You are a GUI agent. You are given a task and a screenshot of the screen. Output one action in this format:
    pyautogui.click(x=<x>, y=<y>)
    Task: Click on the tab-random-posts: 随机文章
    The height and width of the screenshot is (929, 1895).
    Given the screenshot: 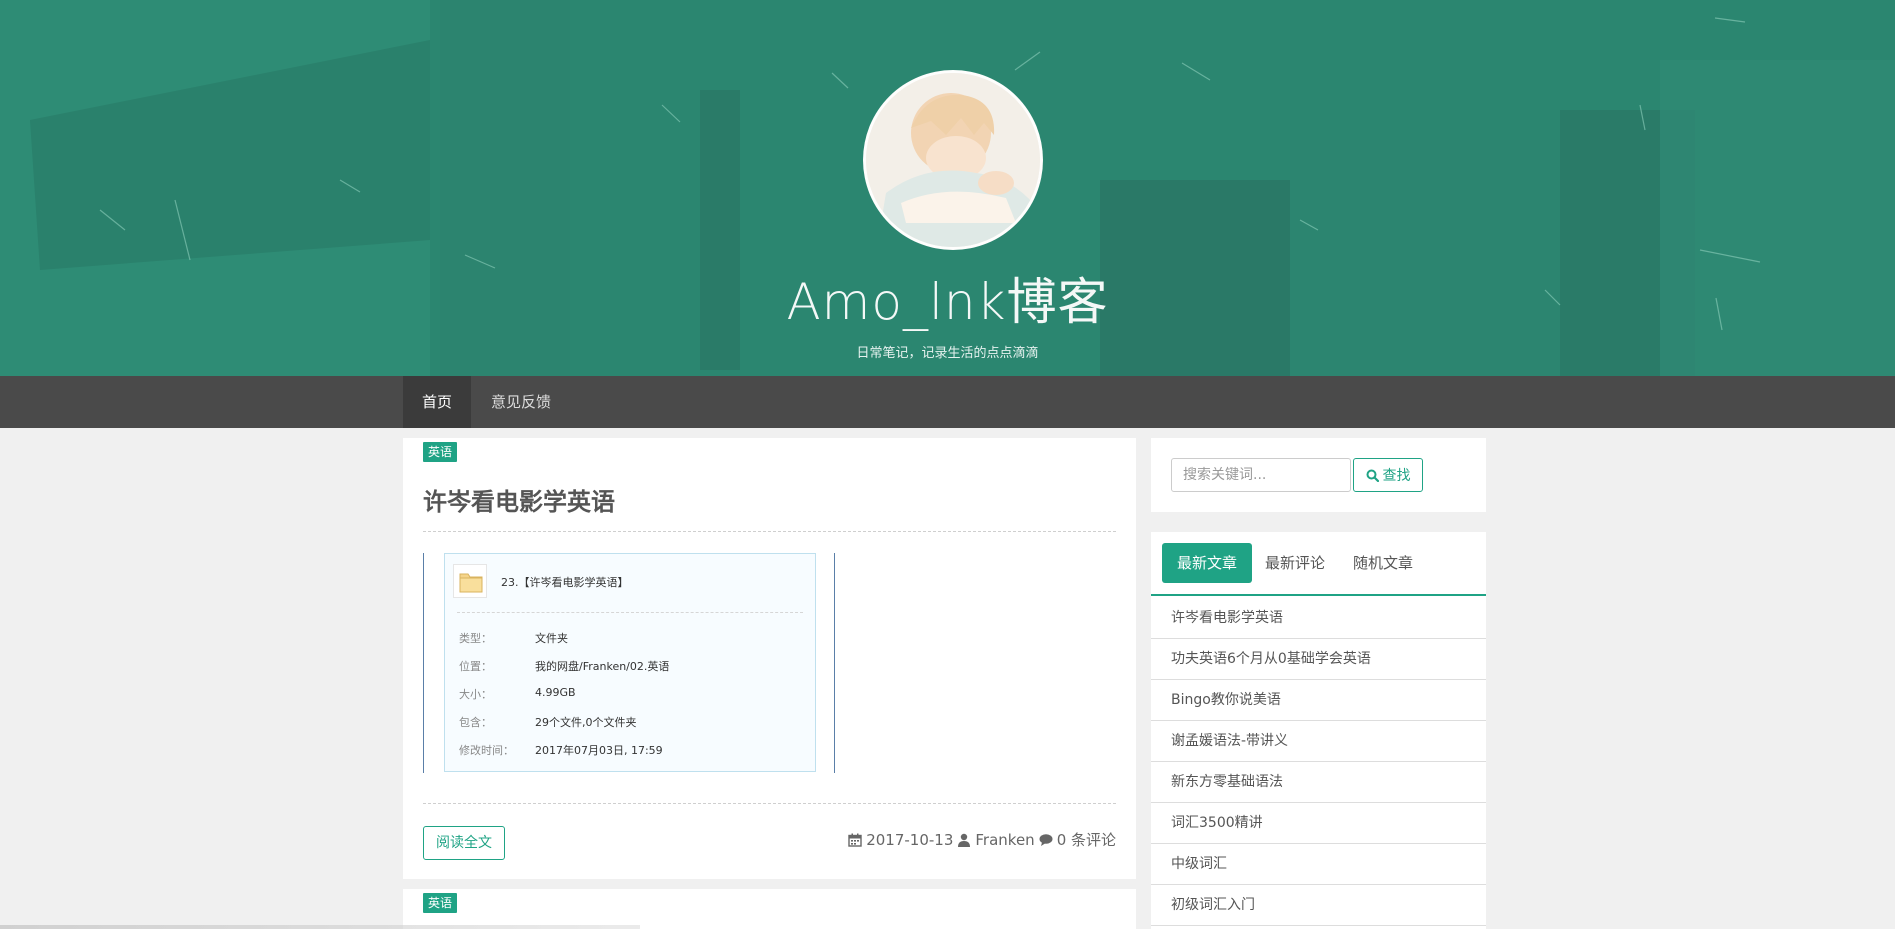 What is the action you would take?
    pyautogui.click(x=1383, y=563)
    